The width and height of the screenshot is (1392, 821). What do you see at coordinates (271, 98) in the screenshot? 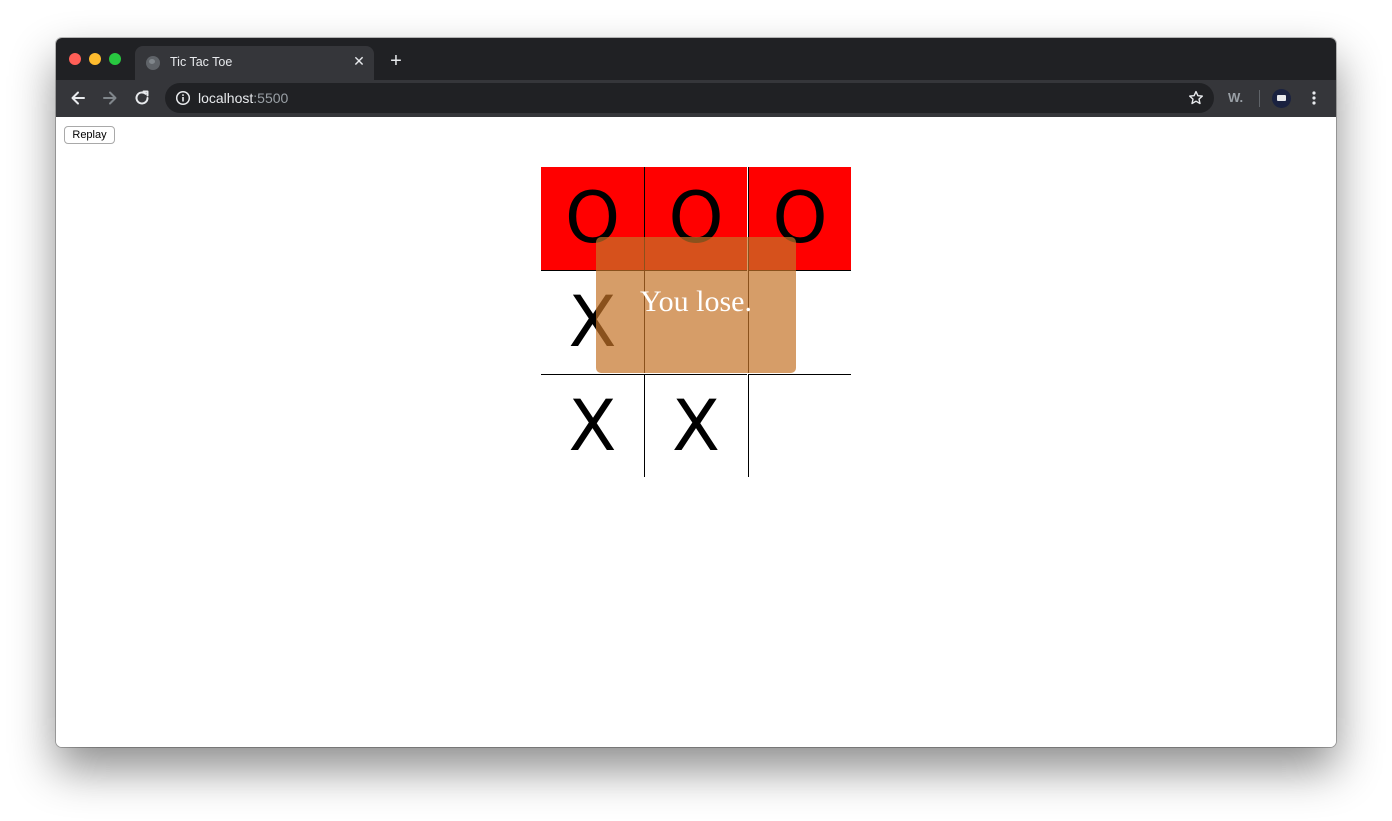
I see `url-port: :5500` at bounding box center [271, 98].